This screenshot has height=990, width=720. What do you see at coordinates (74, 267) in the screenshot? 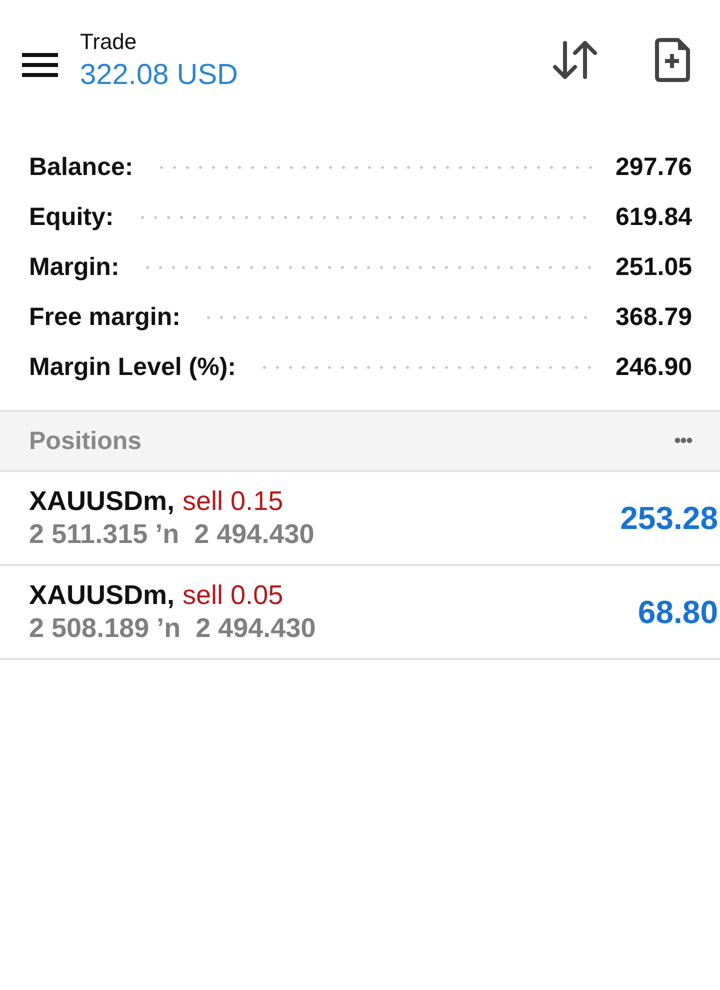
I see `summary-label: Margin:` at bounding box center [74, 267].